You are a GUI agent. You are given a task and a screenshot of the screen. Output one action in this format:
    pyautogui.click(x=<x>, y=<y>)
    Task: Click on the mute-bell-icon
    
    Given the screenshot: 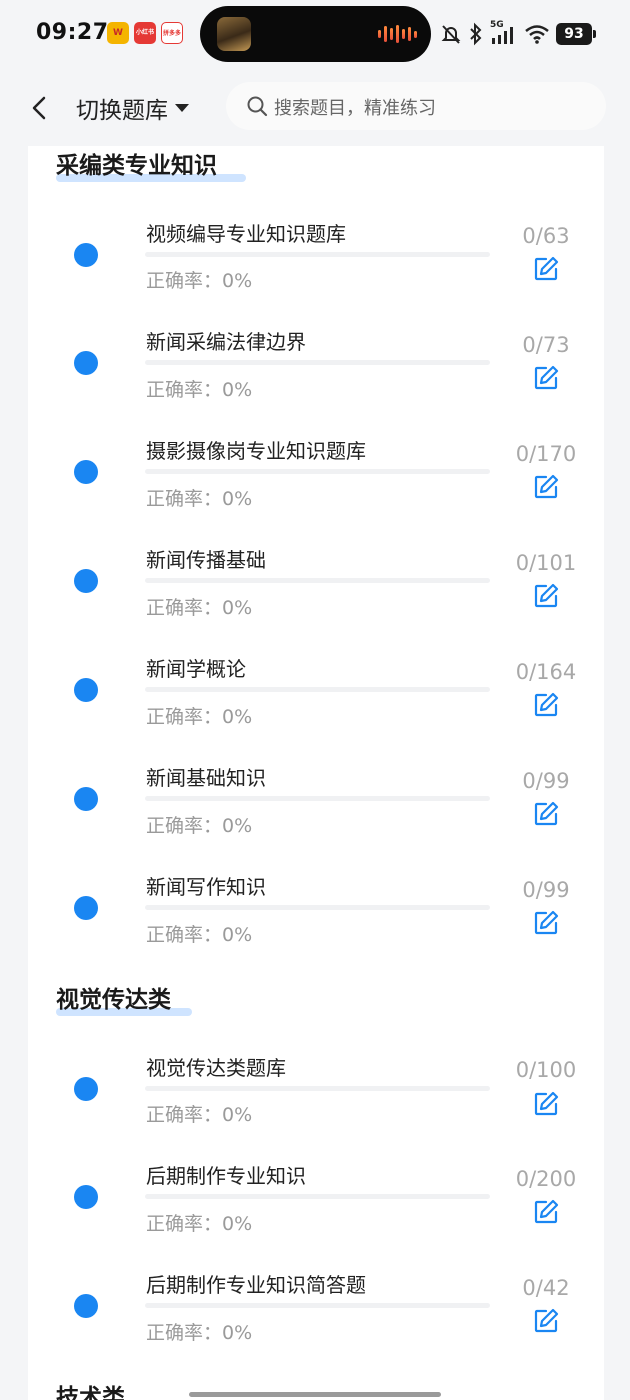 What is the action you would take?
    pyautogui.click(x=451, y=34)
    